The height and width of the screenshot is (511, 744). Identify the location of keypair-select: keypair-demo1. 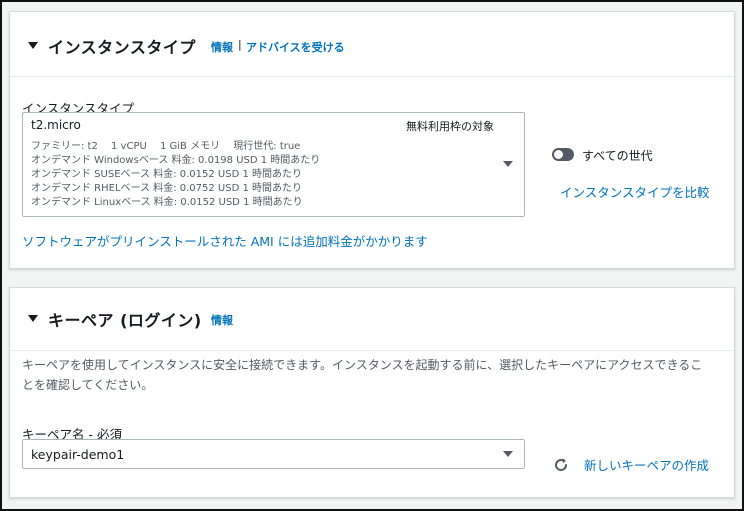
(273, 454).